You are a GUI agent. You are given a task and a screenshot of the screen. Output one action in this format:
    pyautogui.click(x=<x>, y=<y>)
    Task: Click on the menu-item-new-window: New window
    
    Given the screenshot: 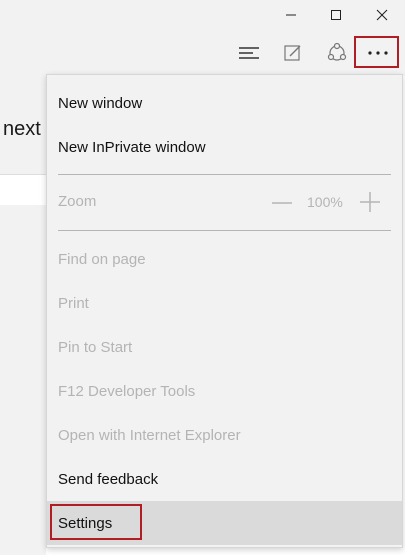 What is the action you would take?
    pyautogui.click(x=224, y=103)
    